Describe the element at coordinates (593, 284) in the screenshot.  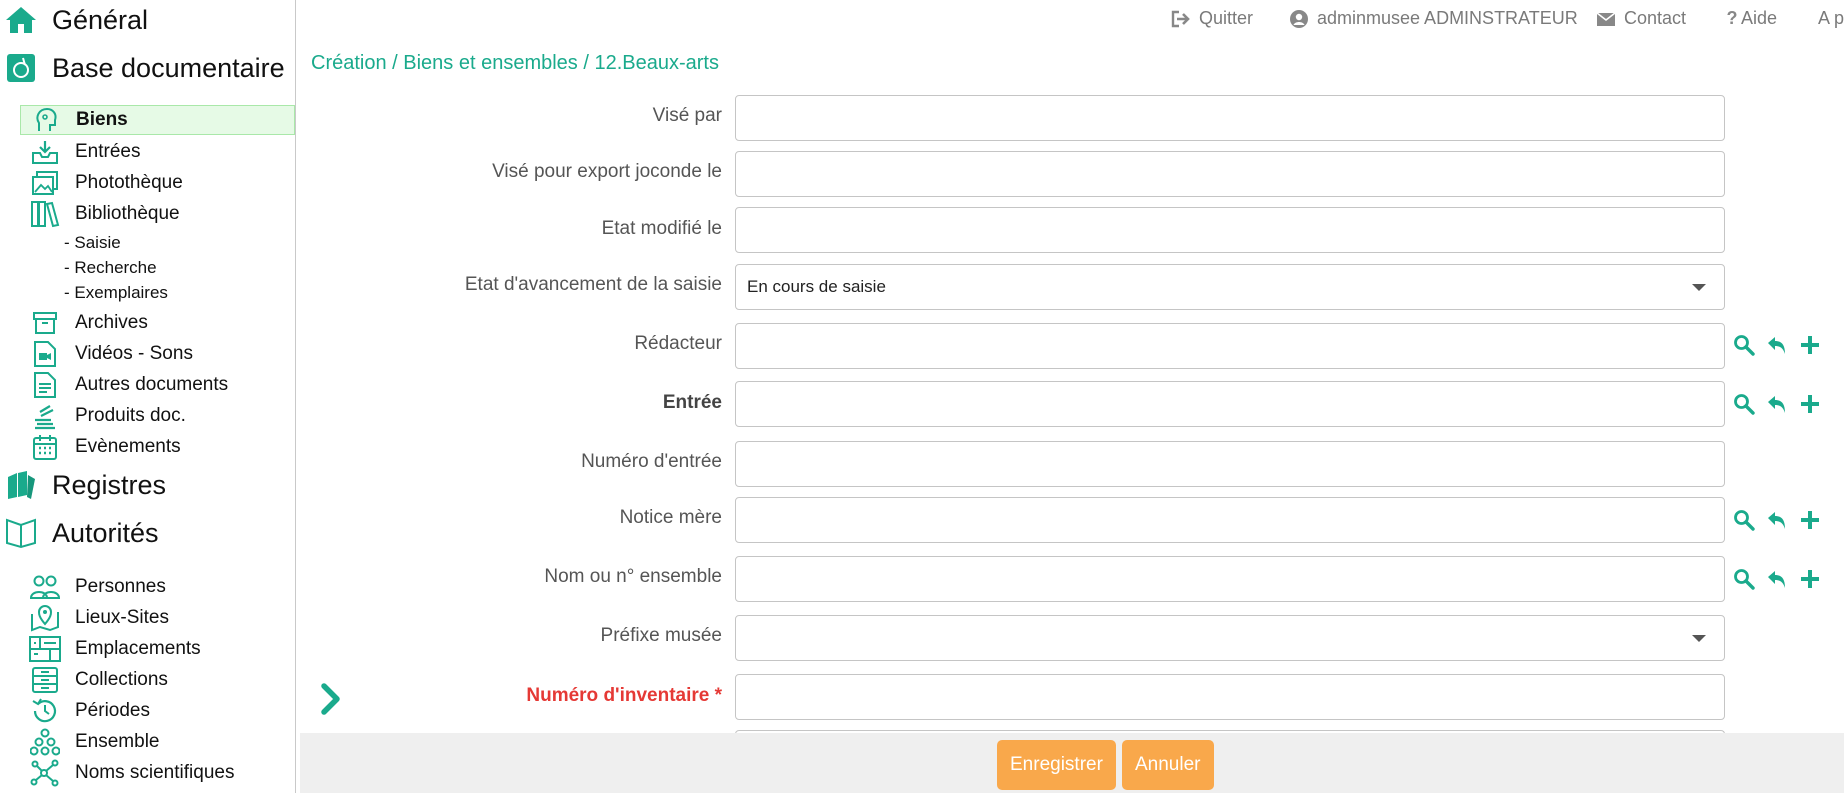
I see `label-etat-avancement: Etat d'avancement de la saisie` at that location.